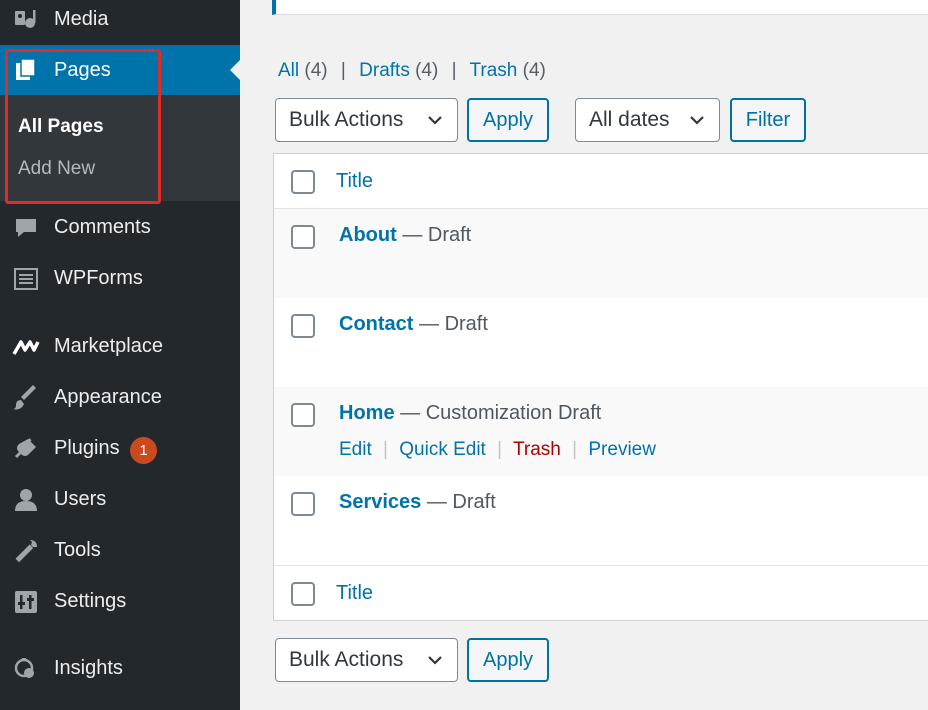 This screenshot has width=928, height=710. I want to click on view-drafts-link: Drafts, so click(384, 70).